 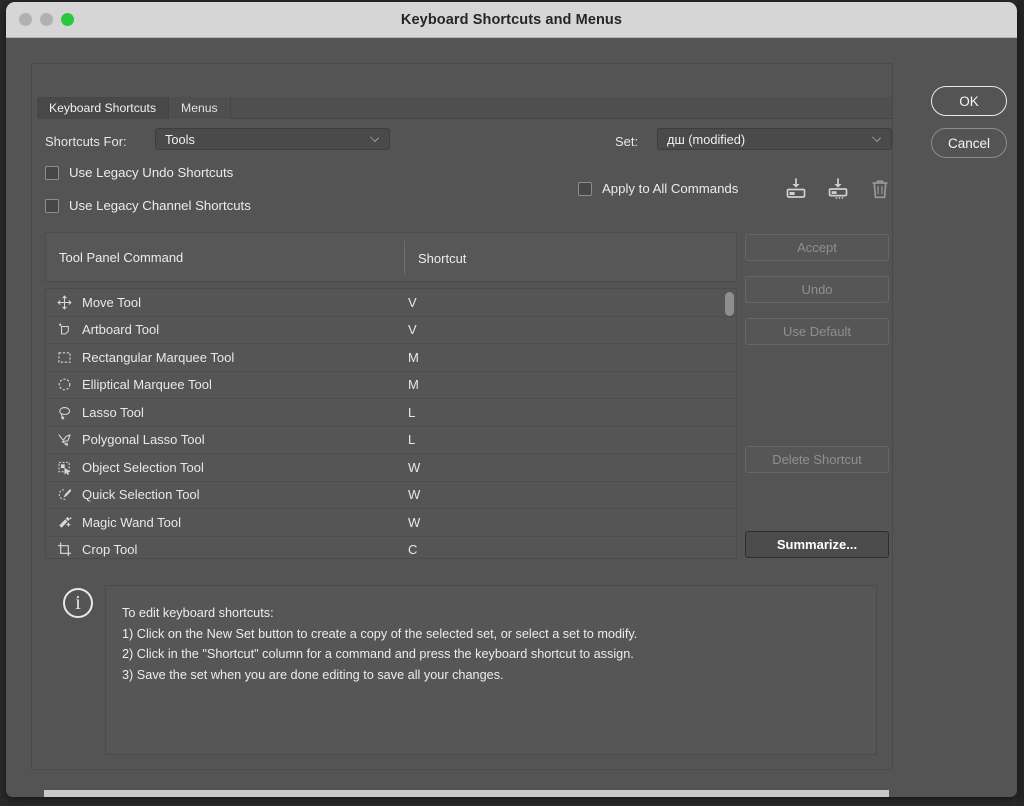 I want to click on set-actions, so click(x=838, y=189).